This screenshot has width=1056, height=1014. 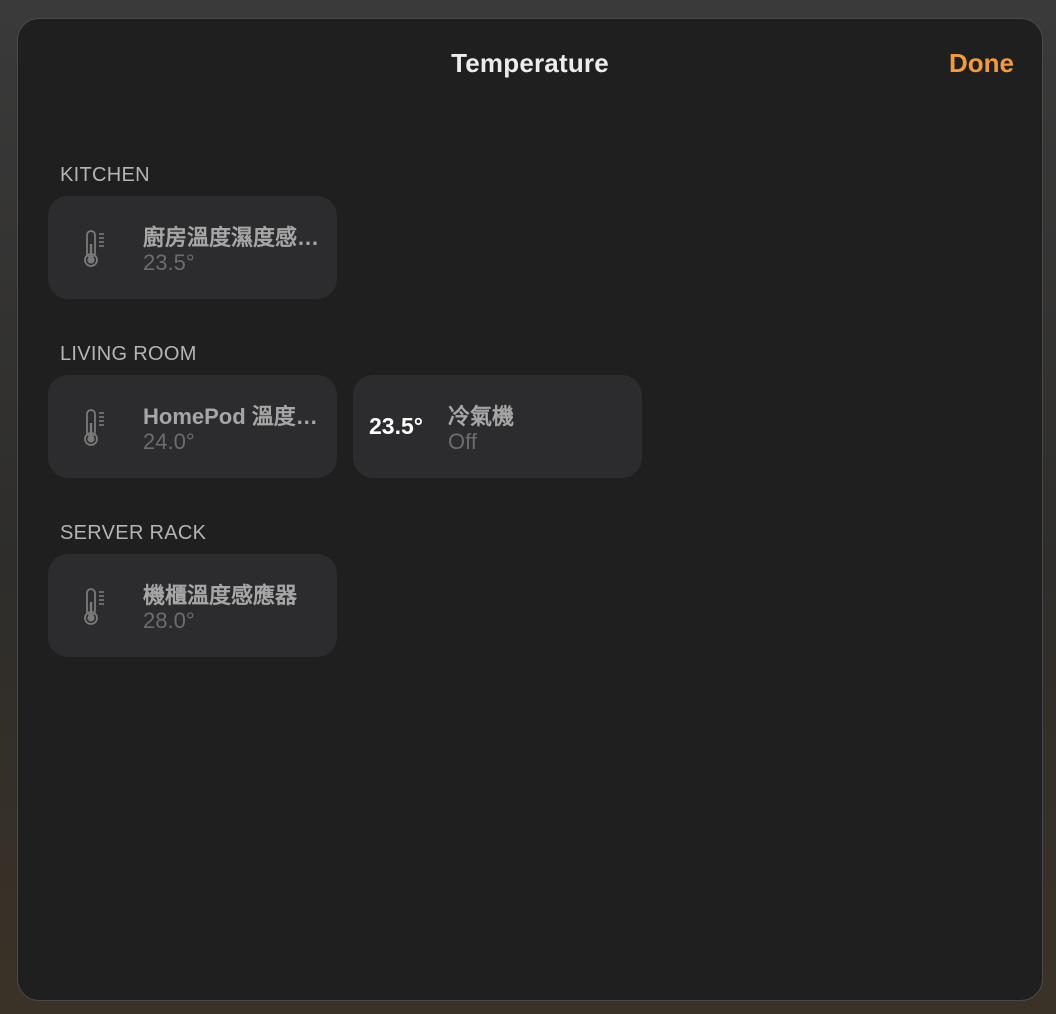 I want to click on tile-value: 23.5°, so click(x=169, y=262).